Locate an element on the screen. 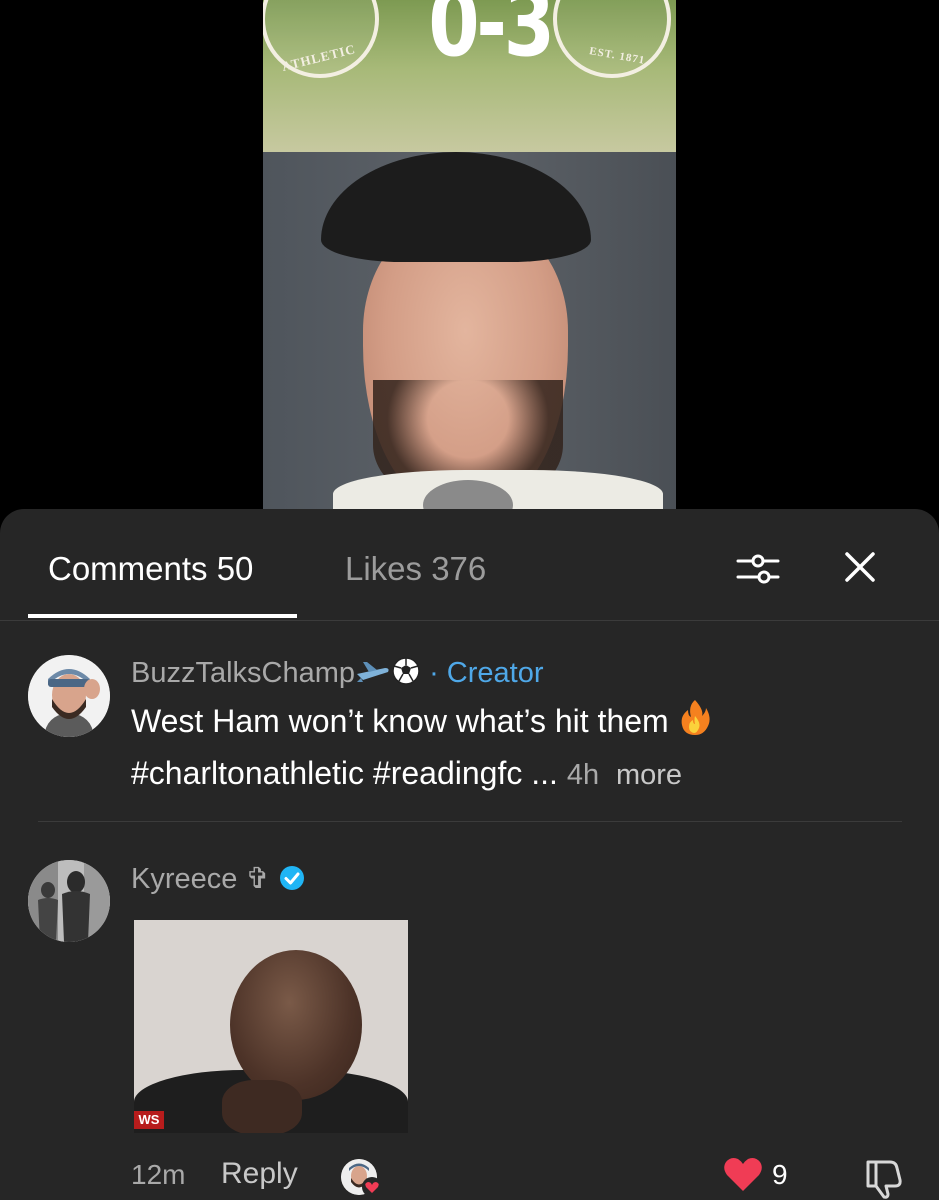 This screenshot has width=939, height=1200. liked-by-creator-heart-icon is located at coordinates (372, 1187).